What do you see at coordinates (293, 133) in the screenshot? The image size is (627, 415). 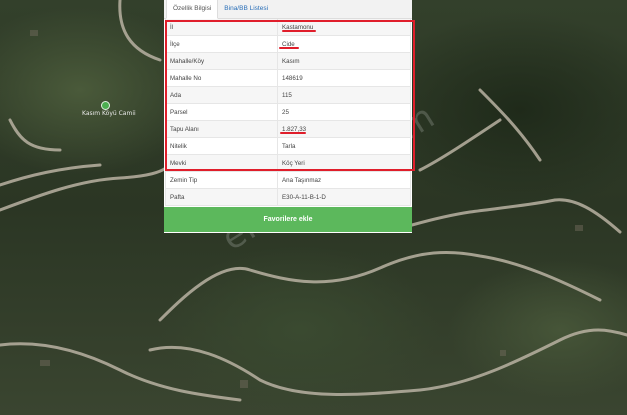 I see `annotation-underline-area` at bounding box center [293, 133].